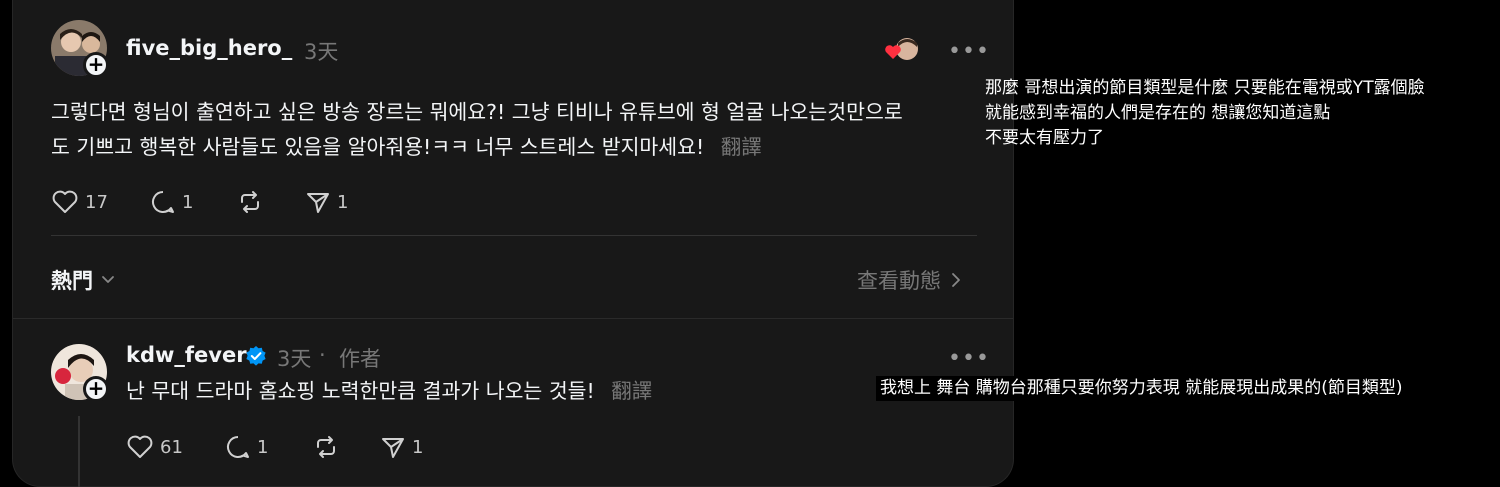 This screenshot has height=487, width=1500. What do you see at coordinates (1141, 388) in the screenshot?
I see `translation-note-2: 我想上 舞台 購物台那種只要你努力表現 就能展現出成果的(節目類型)` at bounding box center [1141, 388].